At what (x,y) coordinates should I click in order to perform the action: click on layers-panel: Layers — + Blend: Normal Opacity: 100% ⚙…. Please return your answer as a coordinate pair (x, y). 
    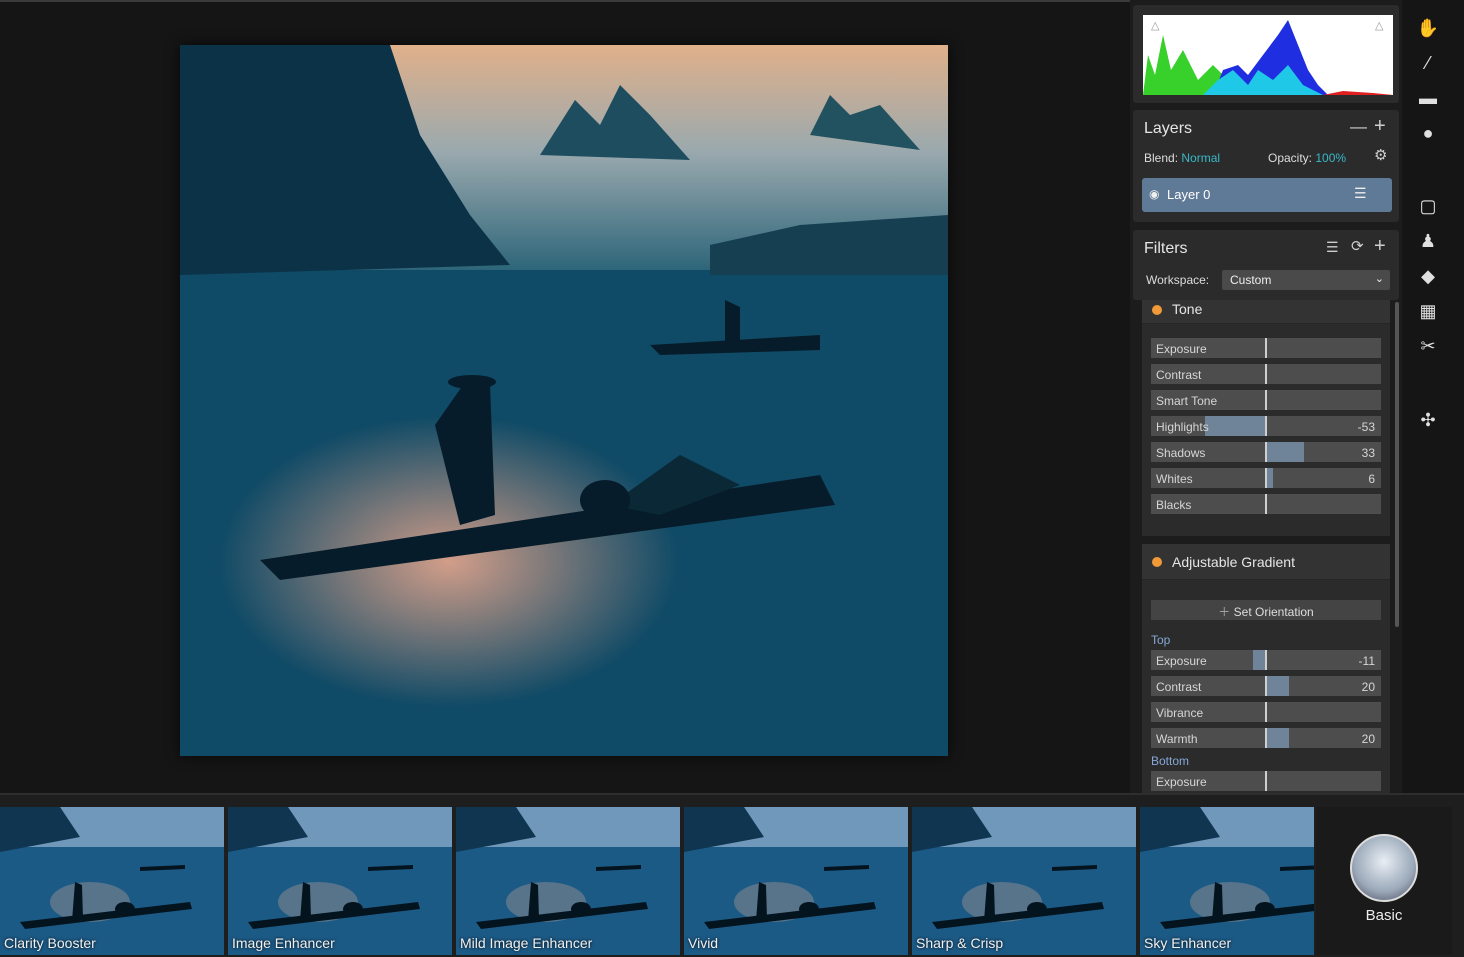
    Looking at the image, I should click on (1266, 166).